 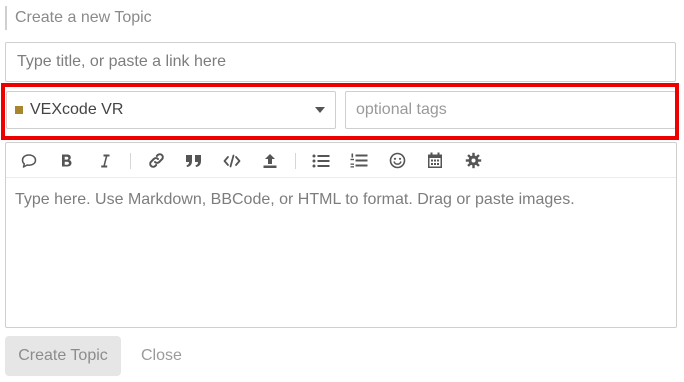 What do you see at coordinates (340, 62) in the screenshot?
I see `topic-title-input` at bounding box center [340, 62].